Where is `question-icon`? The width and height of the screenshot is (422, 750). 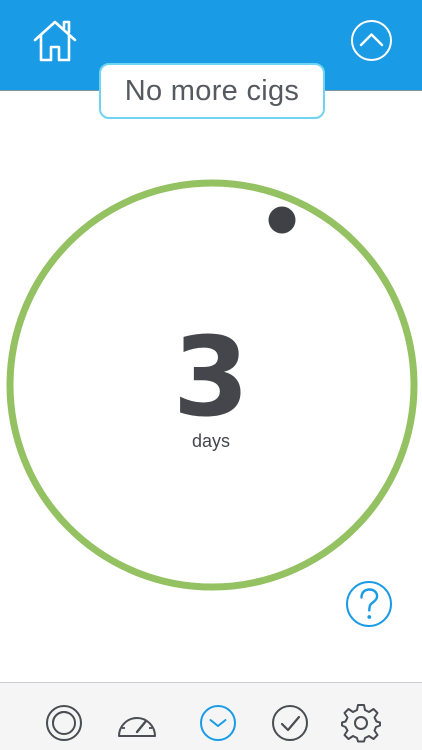
question-icon is located at coordinates (369, 604).